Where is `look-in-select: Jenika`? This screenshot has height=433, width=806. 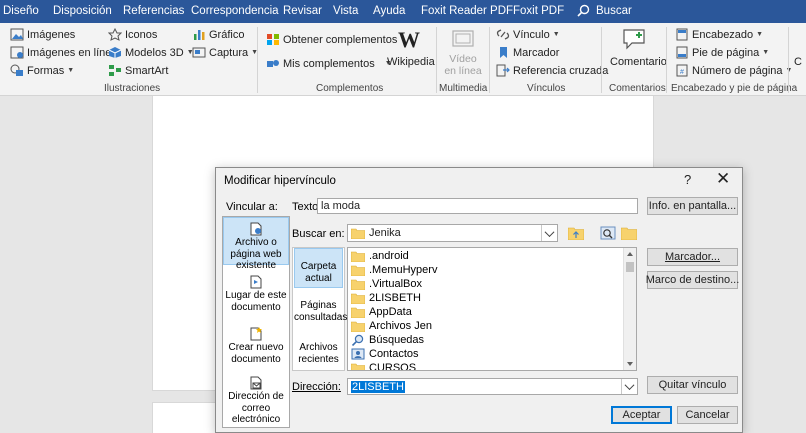
look-in-select: Jenika is located at coordinates (452, 233).